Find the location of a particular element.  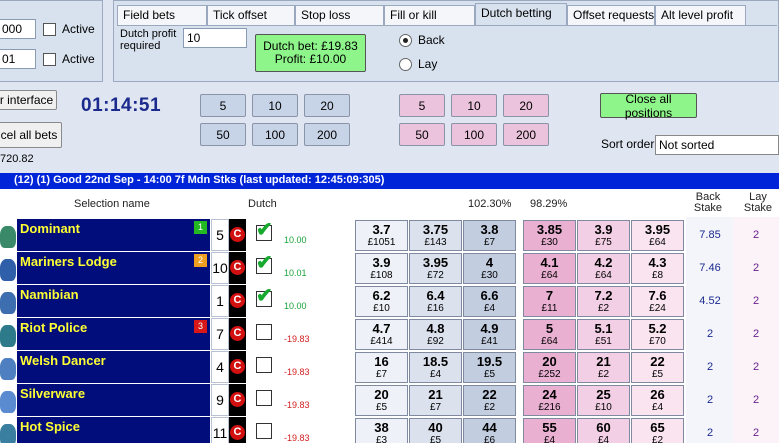

tab-tick-offset: Tick offset is located at coordinates (251, 15).